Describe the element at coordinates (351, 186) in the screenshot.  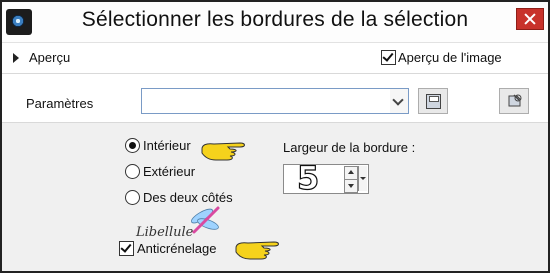
I see `spin-down-icon` at that location.